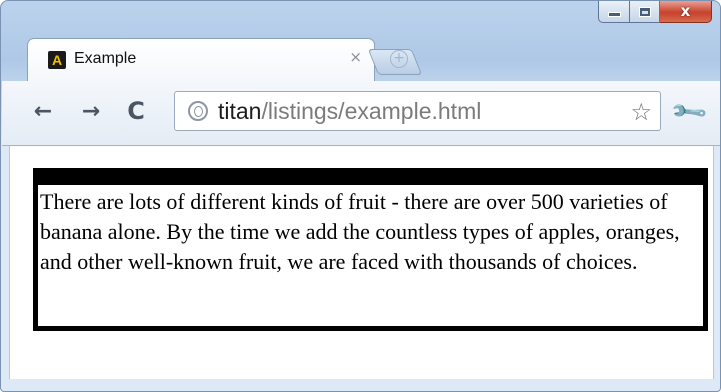 The height and width of the screenshot is (392, 721). Describe the element at coordinates (688, 112) in the screenshot. I see `wrench-icon: 🔧` at that location.